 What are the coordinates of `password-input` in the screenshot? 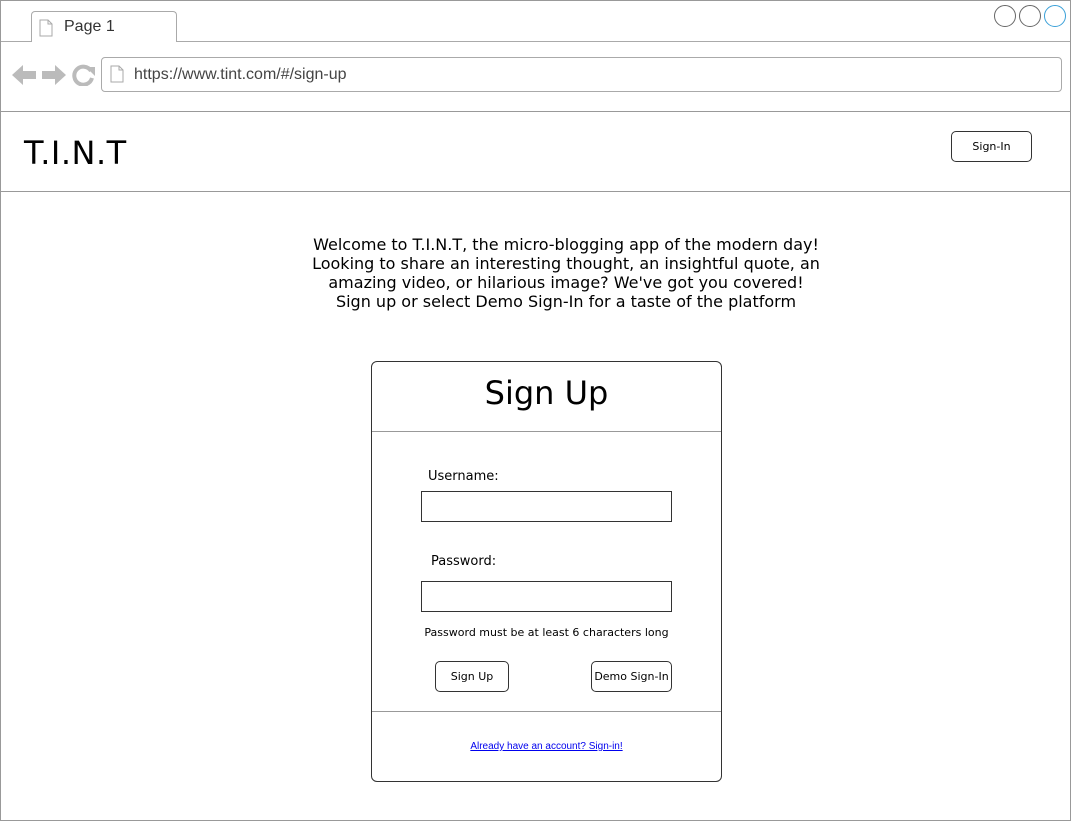 It's located at (546, 596).